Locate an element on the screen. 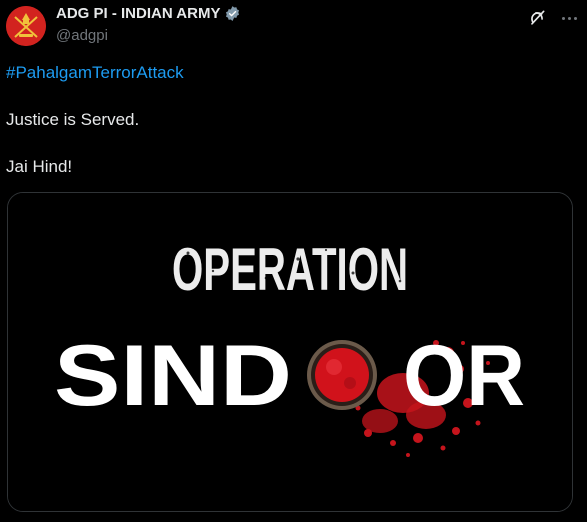 The width and height of the screenshot is (587, 522). army-emblem-icon is located at coordinates (26, 26).